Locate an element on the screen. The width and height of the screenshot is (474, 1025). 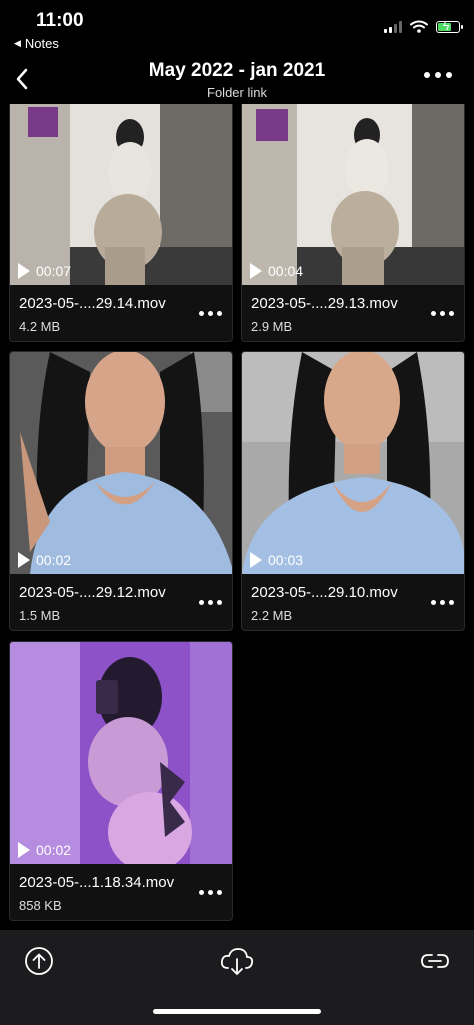
status-time: 11:00 is located at coordinates (60, 20).